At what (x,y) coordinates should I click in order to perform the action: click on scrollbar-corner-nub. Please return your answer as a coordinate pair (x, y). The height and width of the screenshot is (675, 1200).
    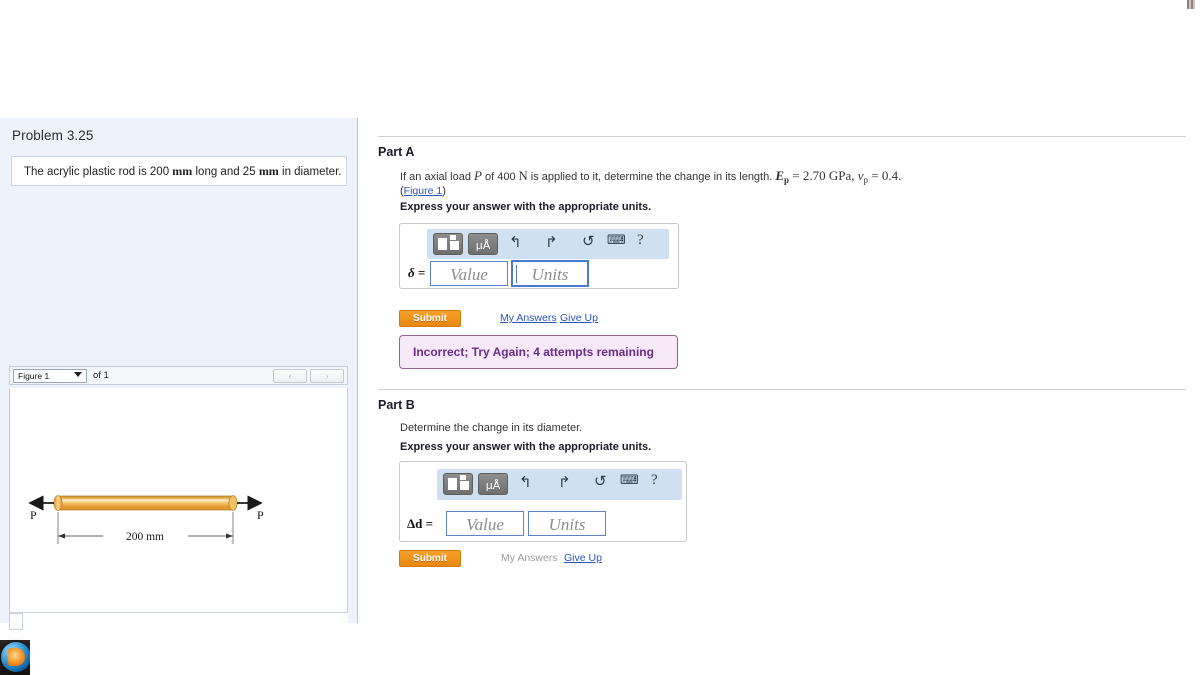
    Looking at the image, I should click on (1191, 4).